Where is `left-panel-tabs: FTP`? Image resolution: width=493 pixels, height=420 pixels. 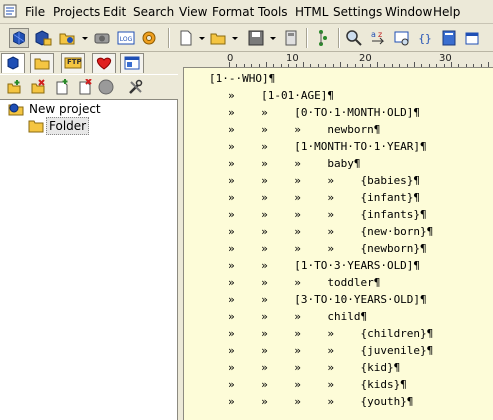 left-panel-tabs: FTP is located at coordinates (89, 63).